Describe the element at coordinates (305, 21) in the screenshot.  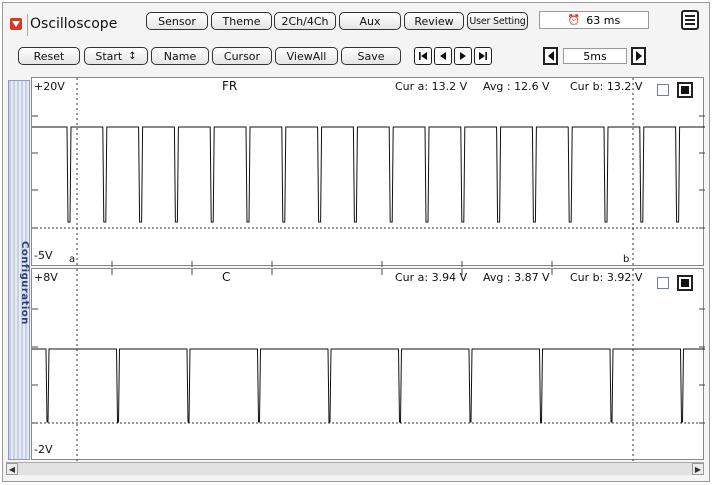
I see `channel-mode-button: 2Ch/4Ch` at that location.